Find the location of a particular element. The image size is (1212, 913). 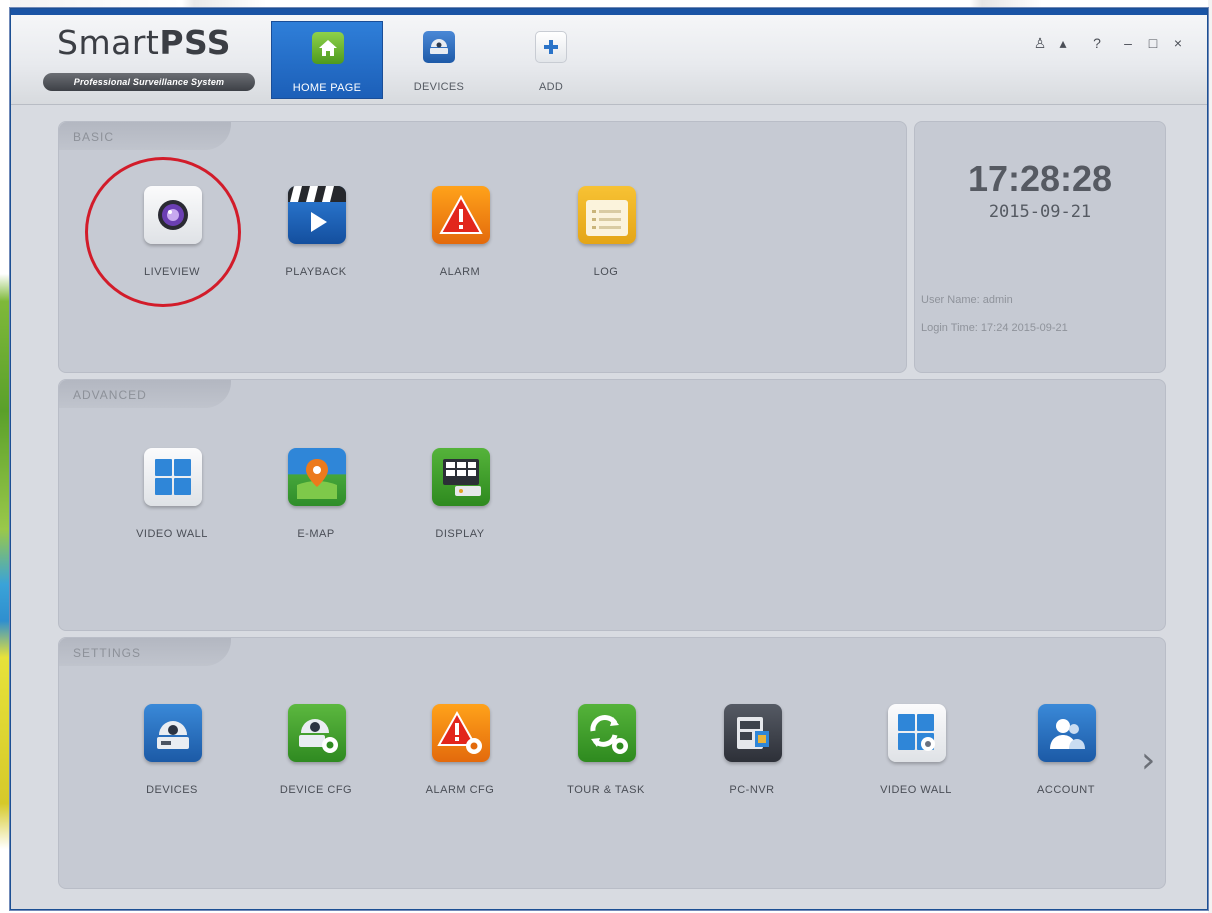

log-label: LOG is located at coordinates (606, 272).